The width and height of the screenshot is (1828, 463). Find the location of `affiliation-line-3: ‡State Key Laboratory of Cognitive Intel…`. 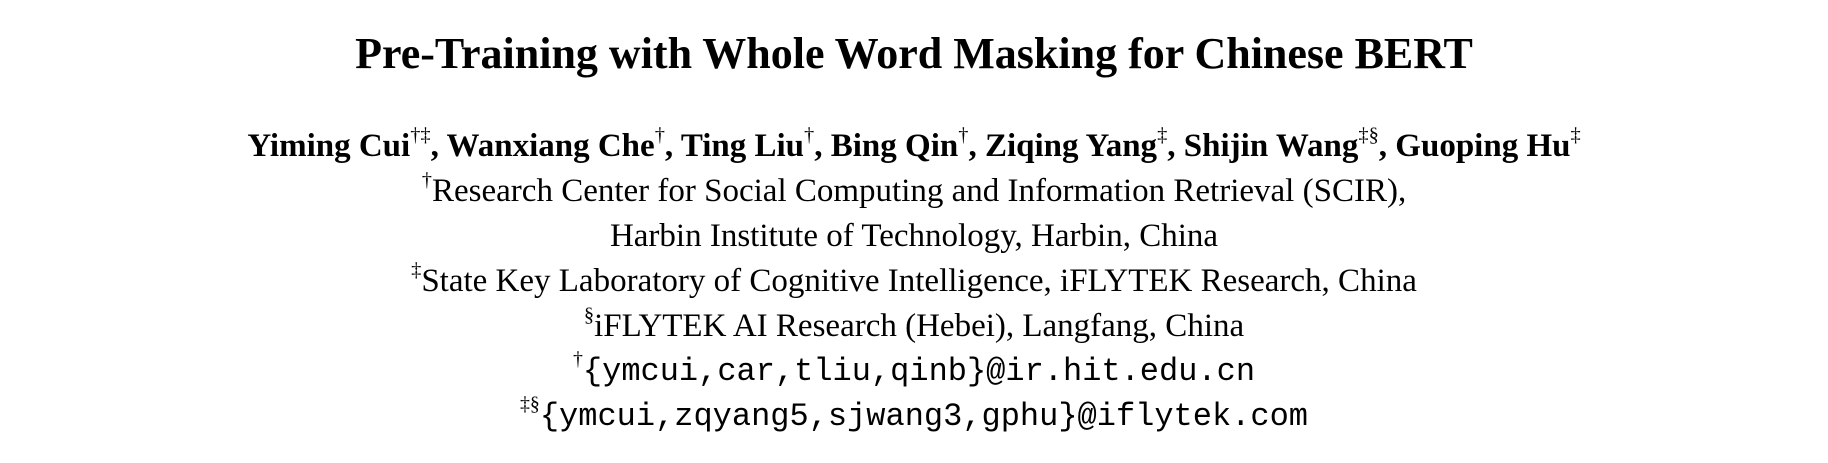

affiliation-line-3: ‡State Key Laboratory of Cognitive Intel… is located at coordinates (914, 279).